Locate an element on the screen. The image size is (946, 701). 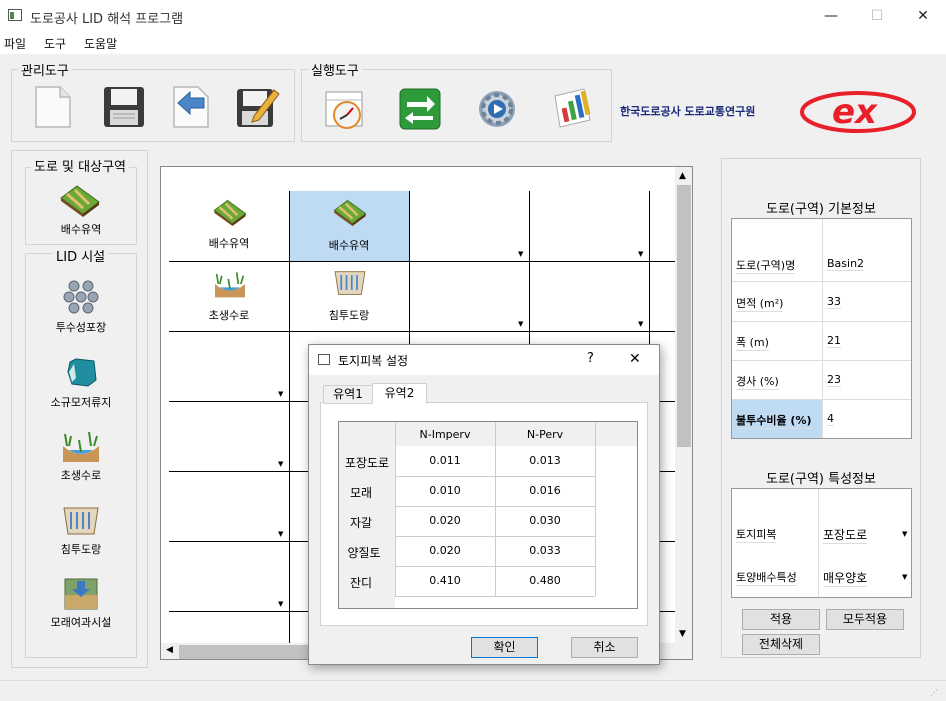
soil-drainage-select: 매우양호 is located at coordinates (845, 578).